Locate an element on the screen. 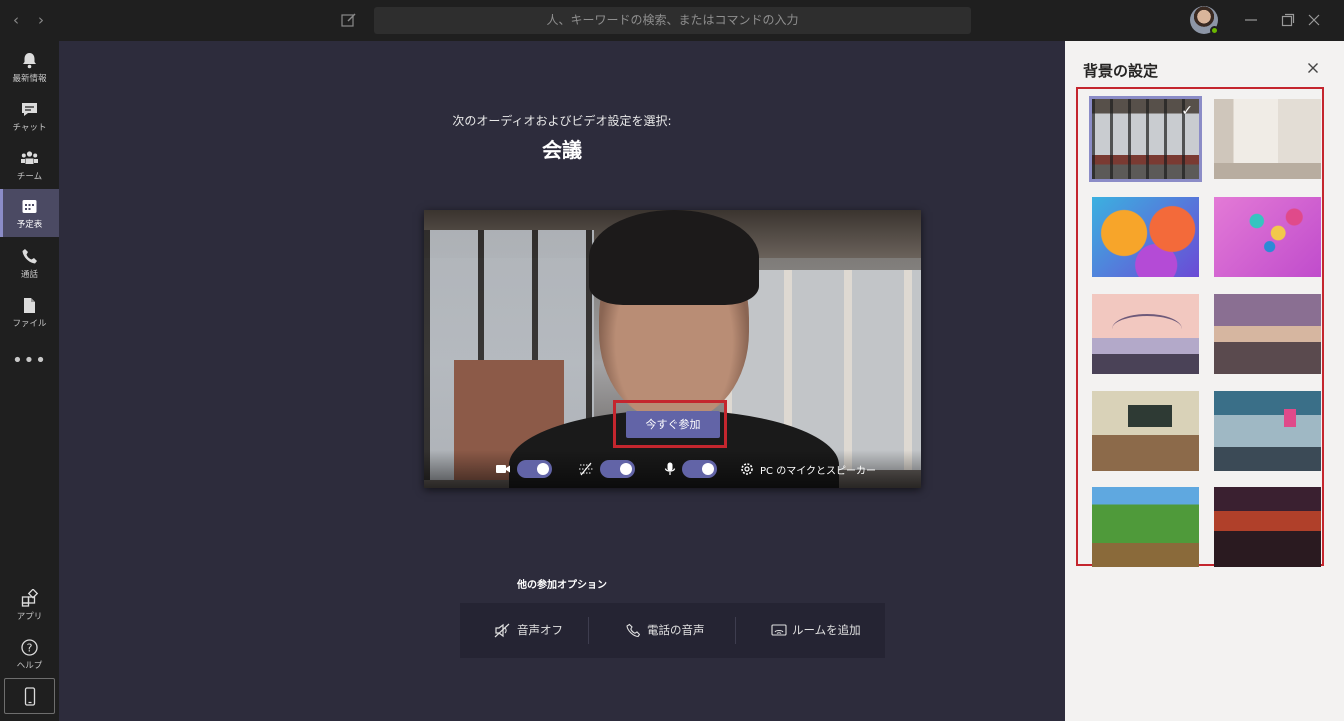  bell-icon is located at coordinates (29, 61).